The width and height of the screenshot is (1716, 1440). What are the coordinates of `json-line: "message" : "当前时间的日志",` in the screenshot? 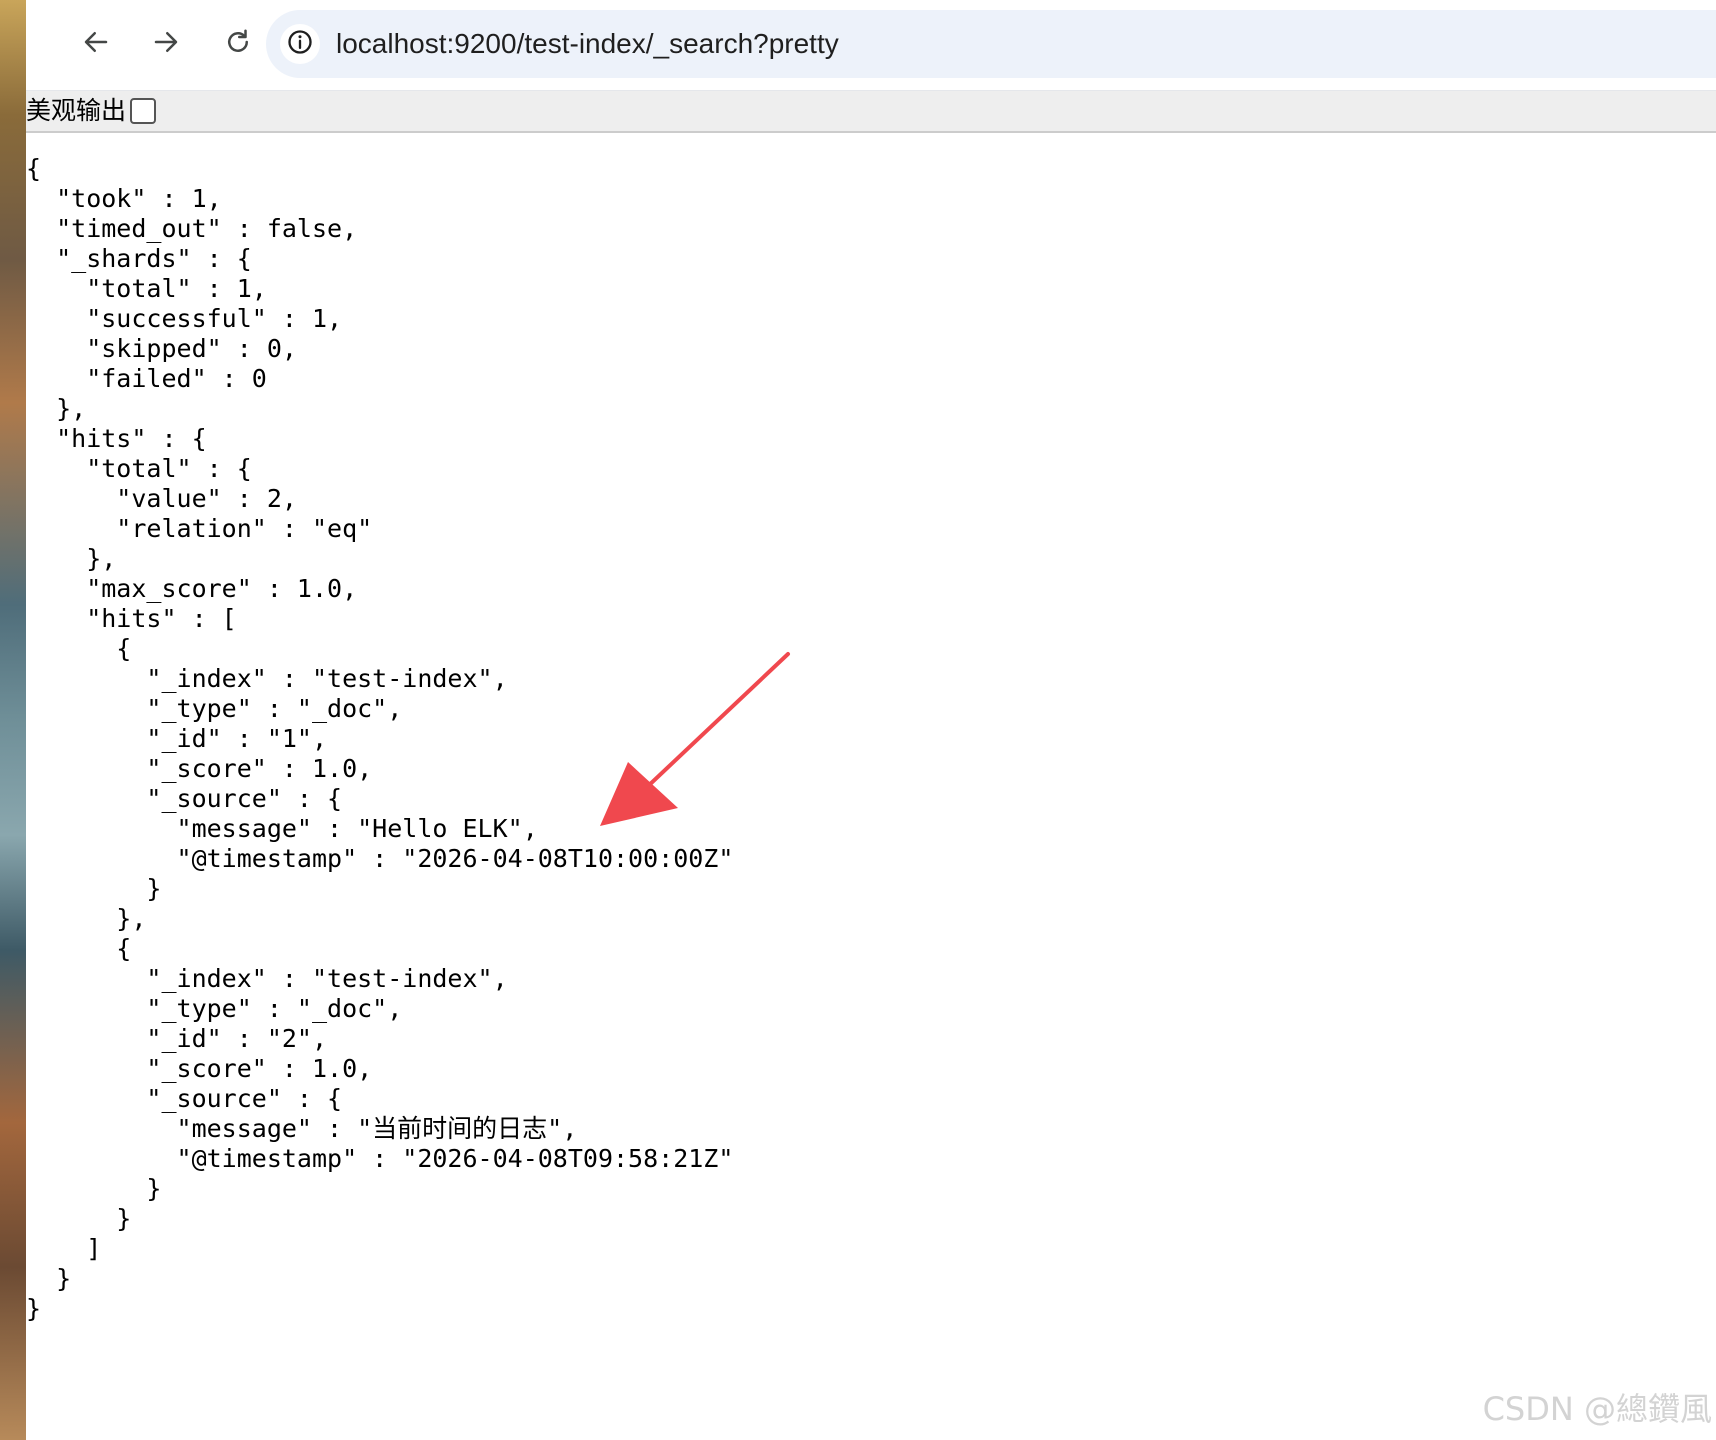 It's located at (302, 1128).